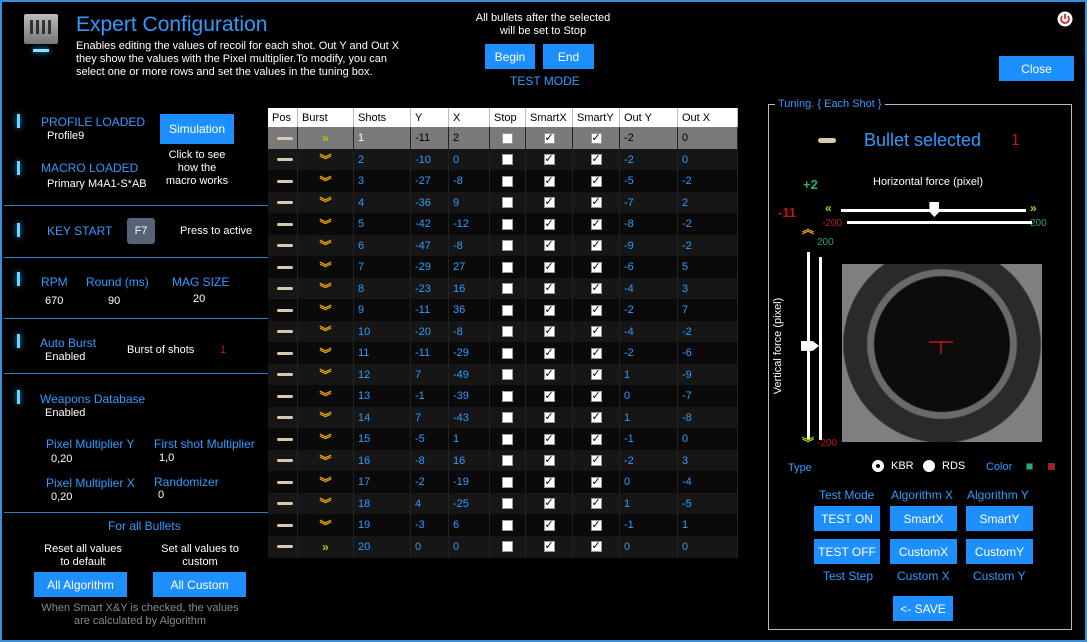 The height and width of the screenshot is (642, 1087). I want to click on y-value: 4, so click(430, 503).